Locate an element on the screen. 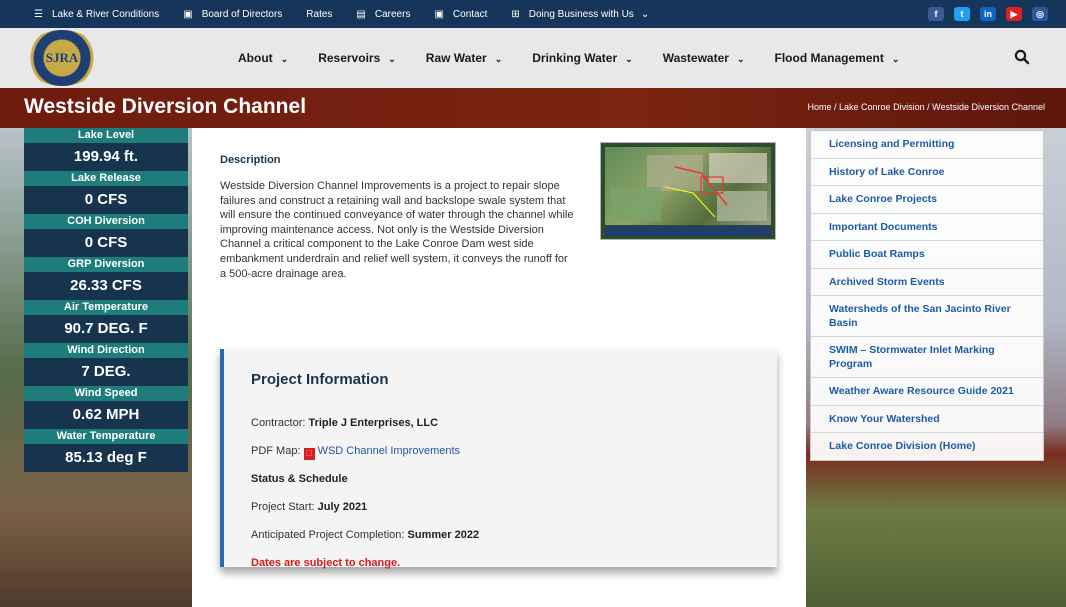 The height and width of the screenshot is (607, 1066). topbar-link-label: Rates is located at coordinates (319, 14).